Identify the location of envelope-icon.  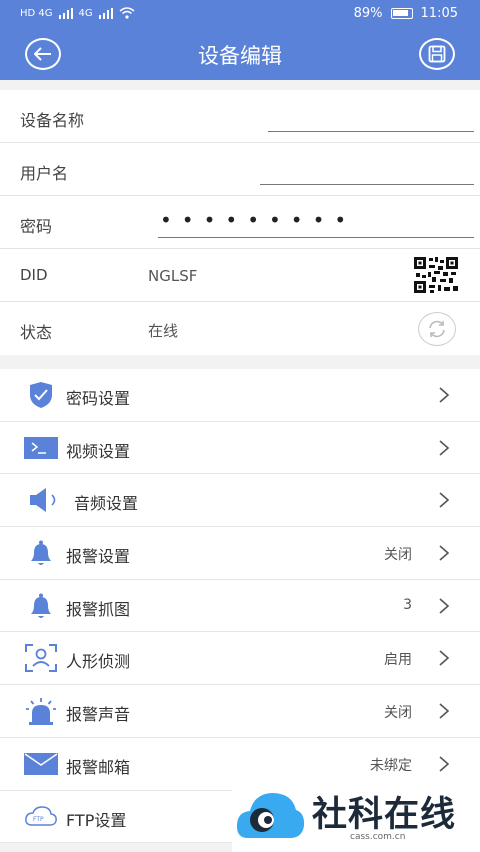
(41, 764).